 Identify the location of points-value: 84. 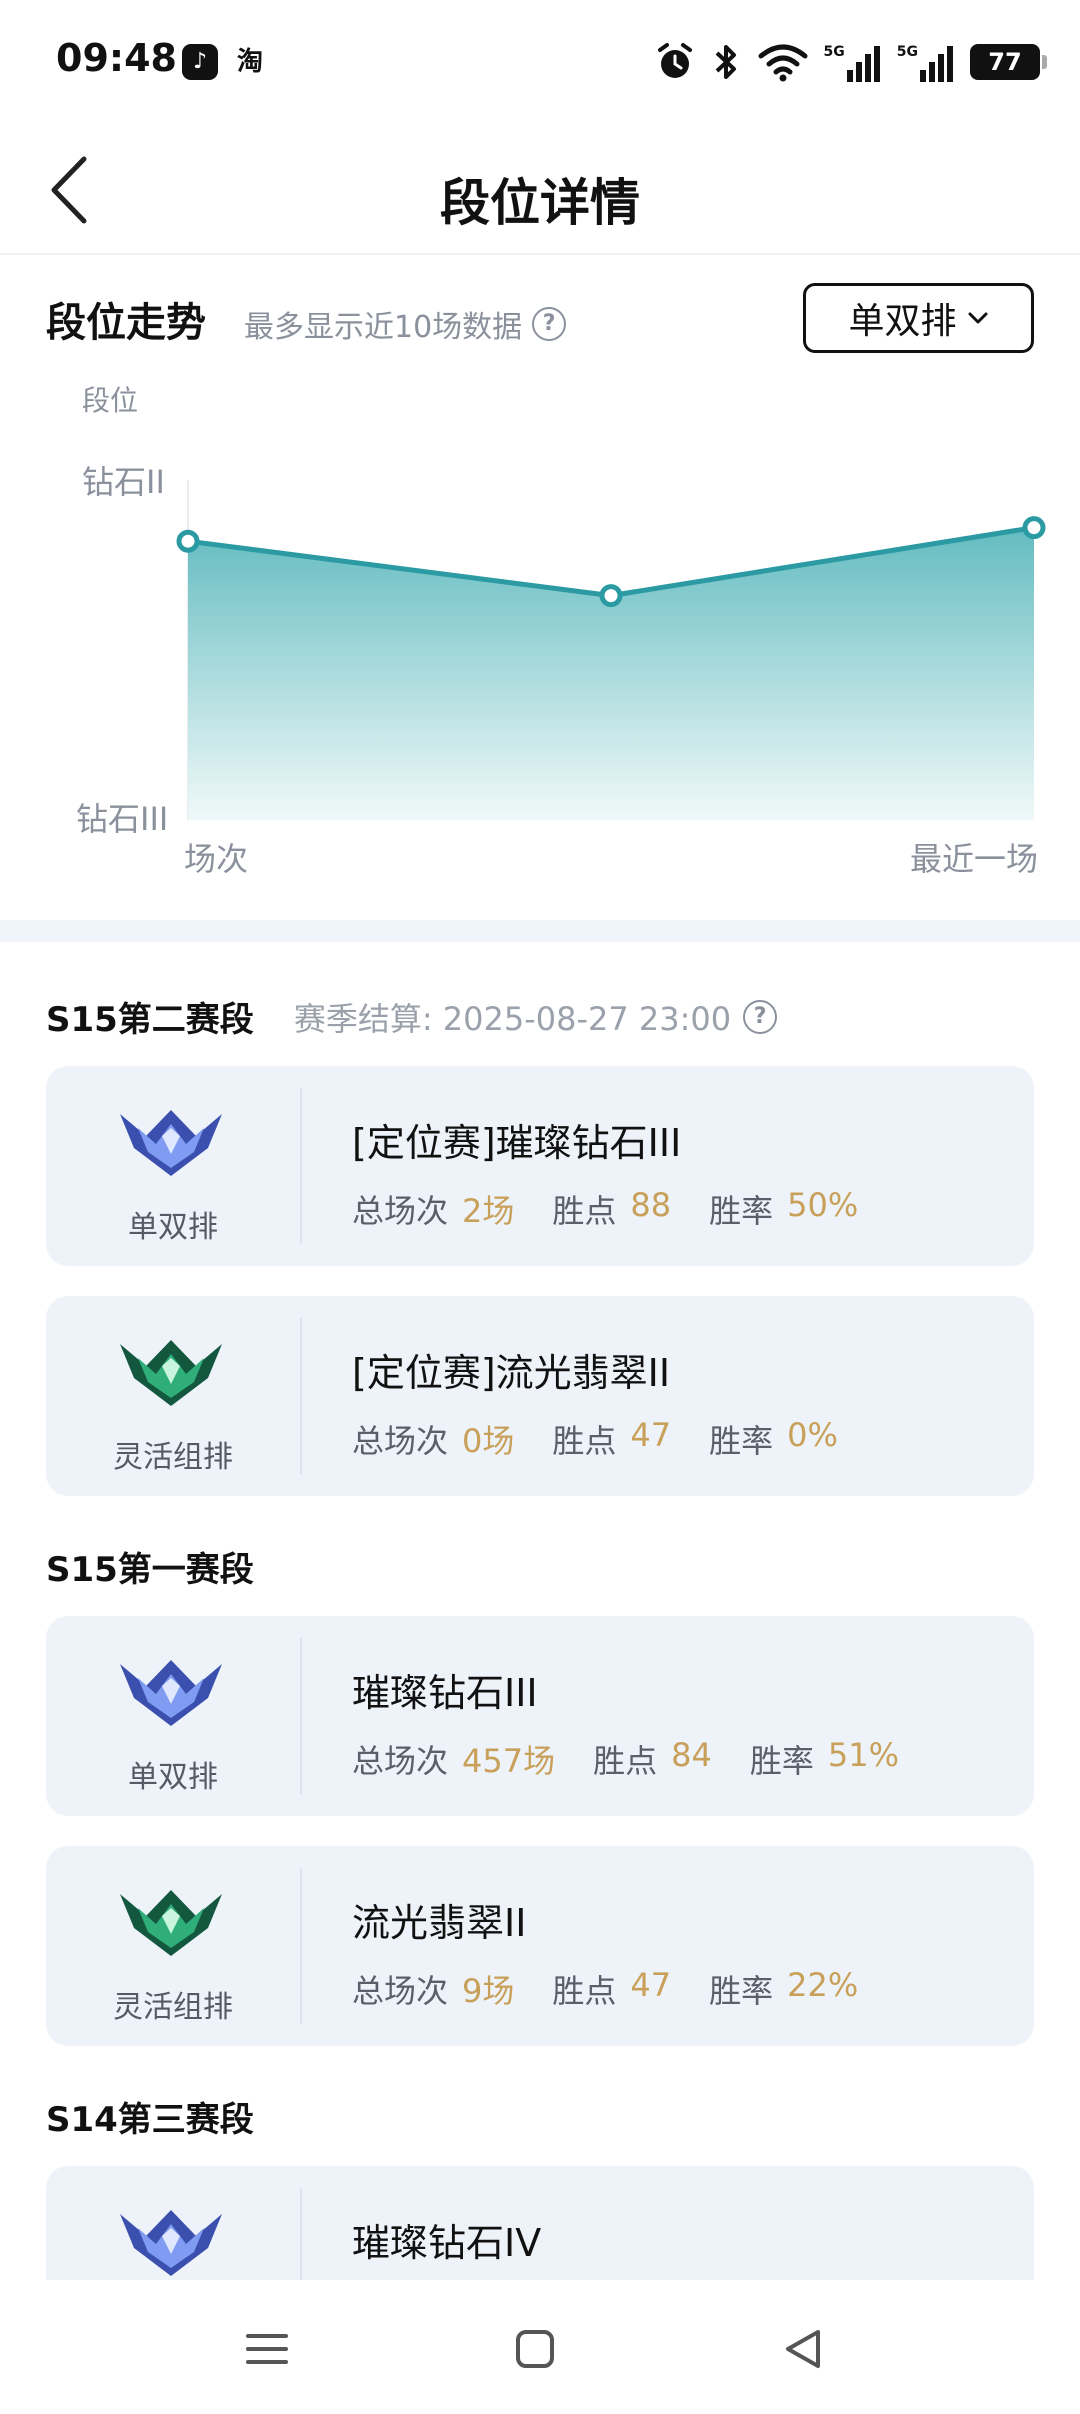
(691, 1755).